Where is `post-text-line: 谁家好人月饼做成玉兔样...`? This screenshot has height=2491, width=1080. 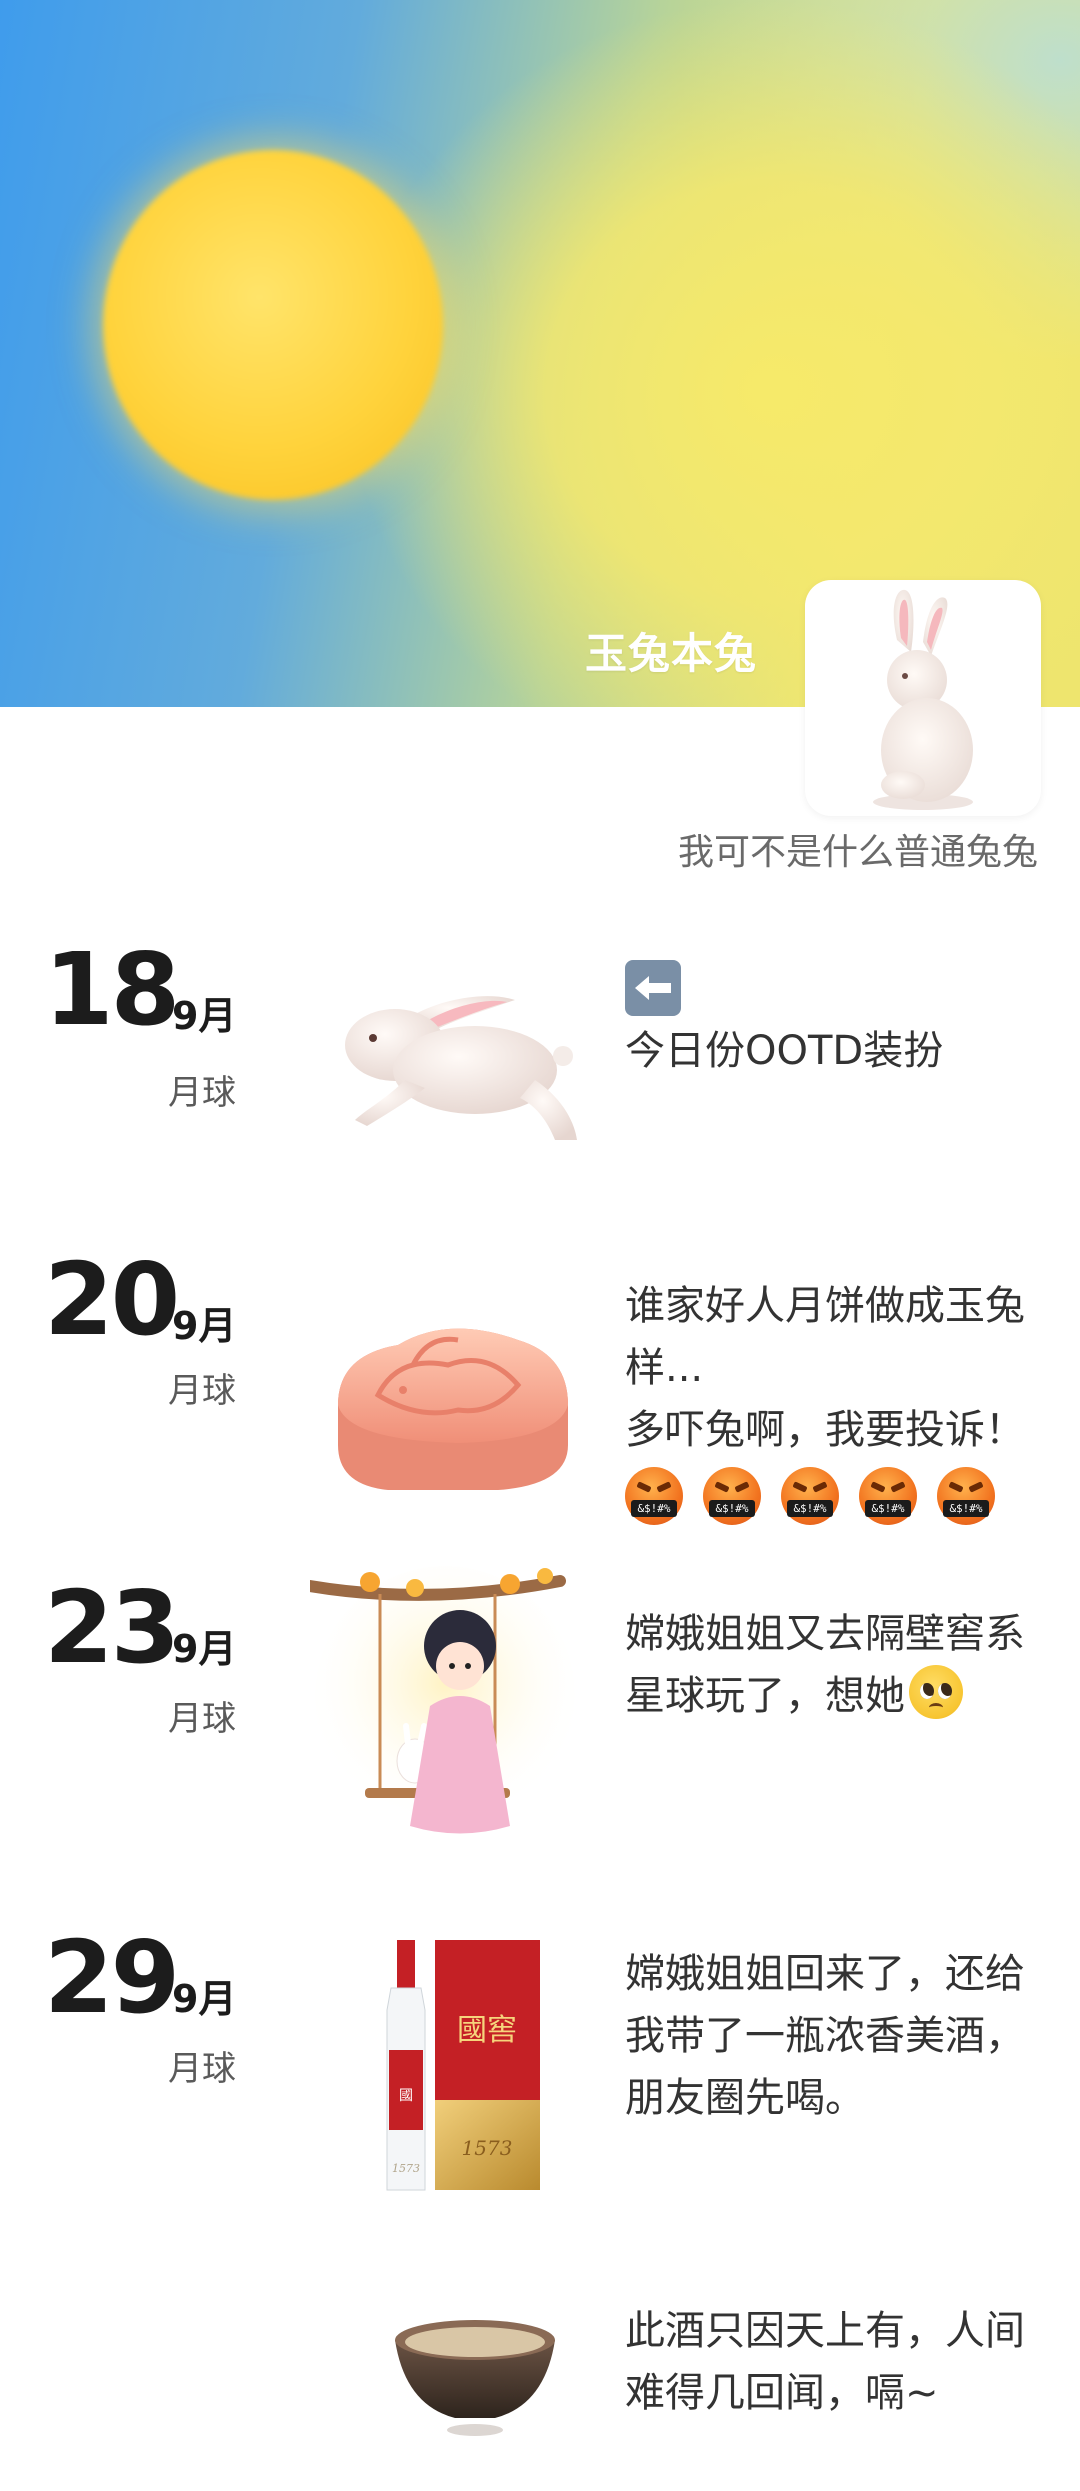
post-text-line: 谁家好人月饼做成玉兔样... is located at coordinates (825, 1337).